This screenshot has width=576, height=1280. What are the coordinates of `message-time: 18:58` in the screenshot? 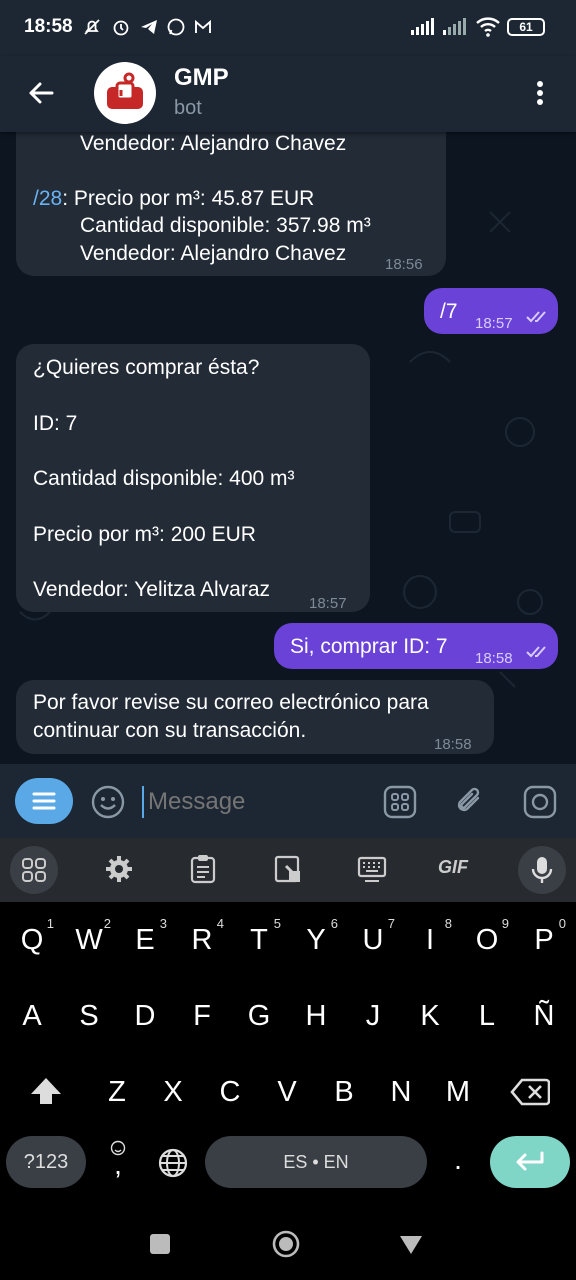 It's located at (453, 744).